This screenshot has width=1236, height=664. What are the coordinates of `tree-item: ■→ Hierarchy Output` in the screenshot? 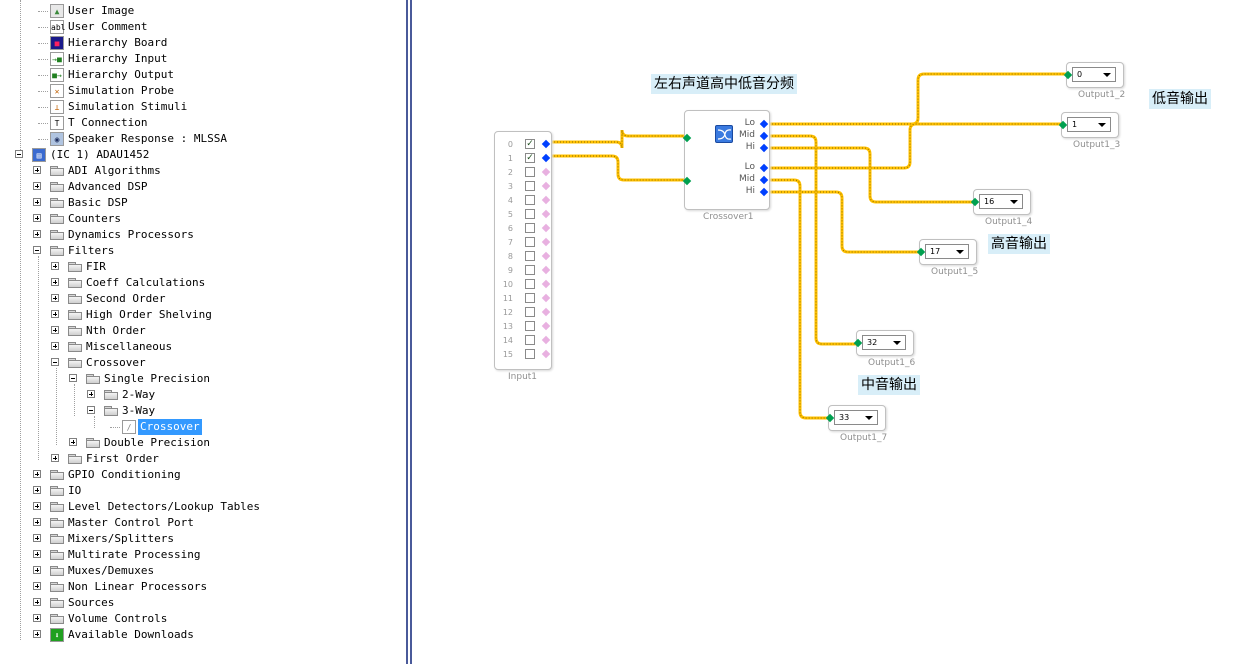 It's located at (202, 75).